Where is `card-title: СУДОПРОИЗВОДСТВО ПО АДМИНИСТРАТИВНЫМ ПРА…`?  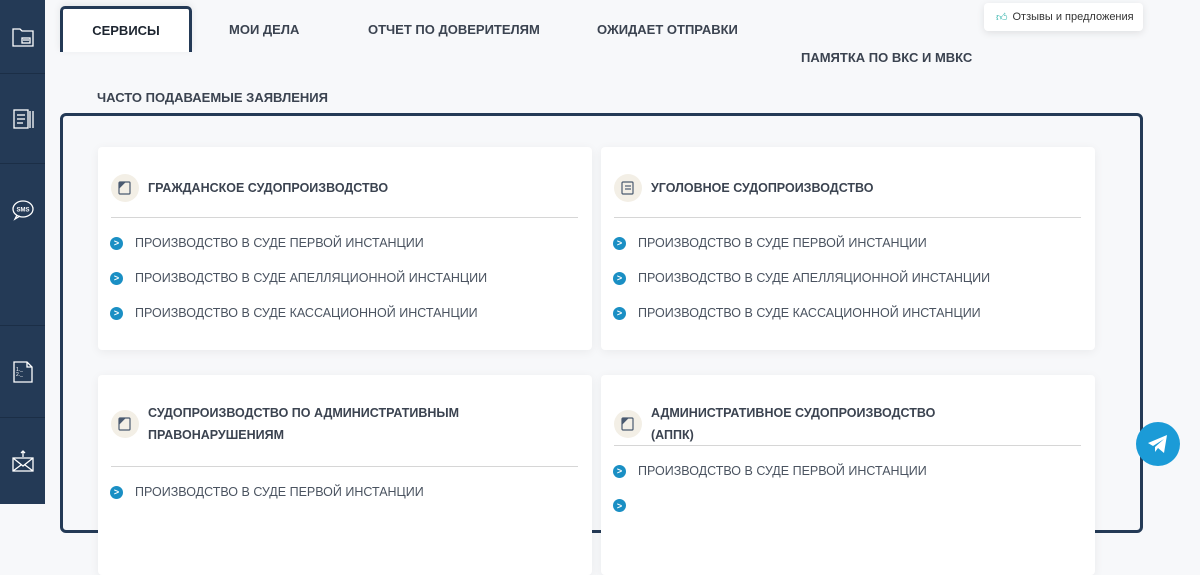 card-title: СУДОПРОИЗВОДСТВО ПО АДМИНИСТРАТИВНЫМ ПРА… is located at coordinates (304, 424).